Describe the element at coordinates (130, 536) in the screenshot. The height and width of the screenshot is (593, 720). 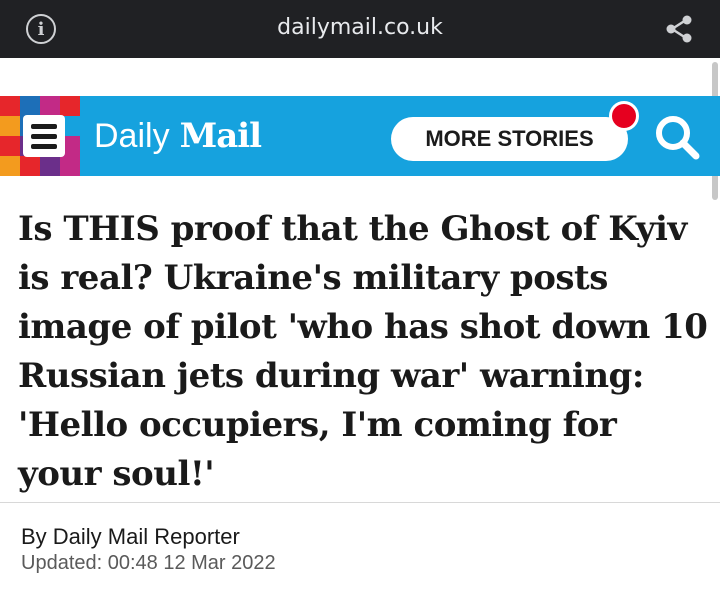
I see `article-byline: By Daily Mail Reporter` at that location.